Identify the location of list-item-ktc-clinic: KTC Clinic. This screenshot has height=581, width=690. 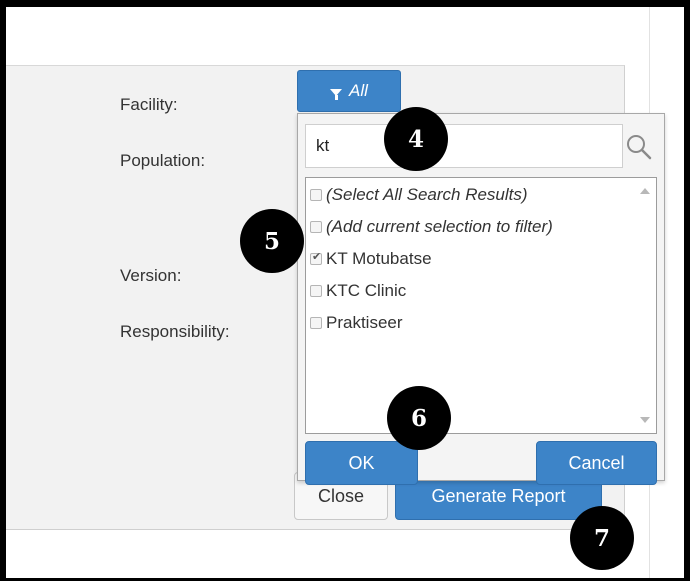
(358, 291).